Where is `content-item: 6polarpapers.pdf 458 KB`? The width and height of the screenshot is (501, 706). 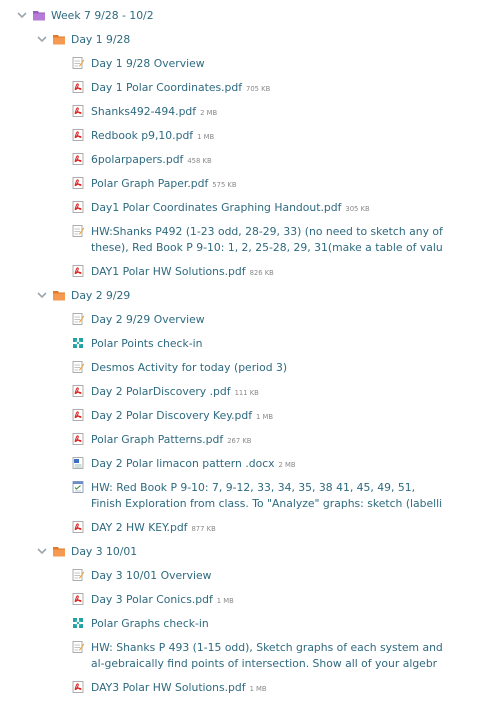
content-item: 6polarpapers.pdf 458 KB is located at coordinates (250, 160).